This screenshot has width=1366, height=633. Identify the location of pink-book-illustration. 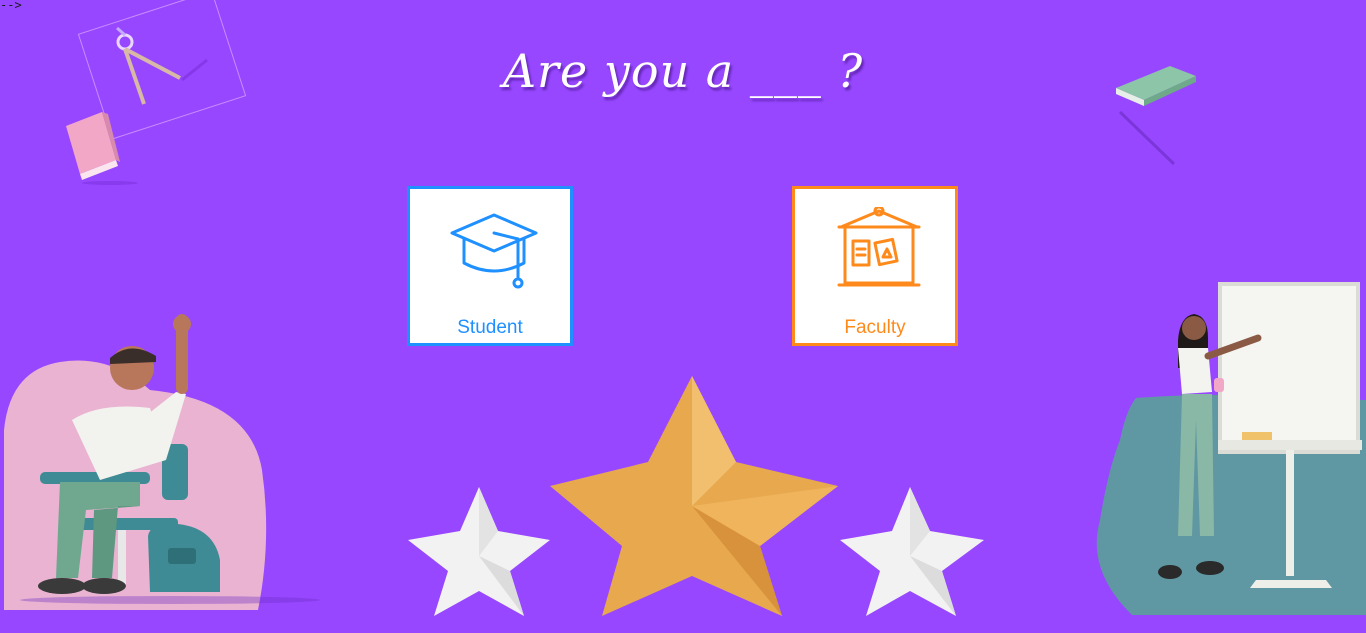
(102, 148).